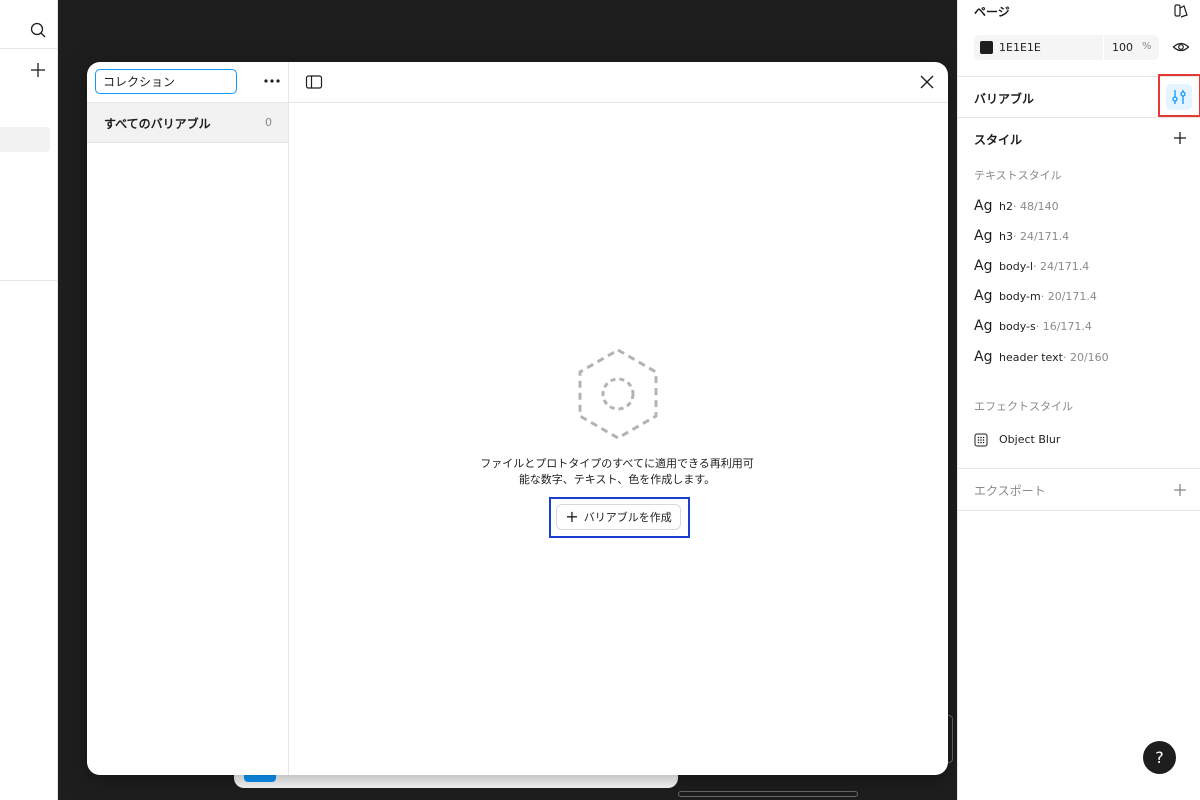 This screenshot has height=800, width=1200. Describe the element at coordinates (268, 122) in the screenshot. I see `collection-item-count: 0` at that location.